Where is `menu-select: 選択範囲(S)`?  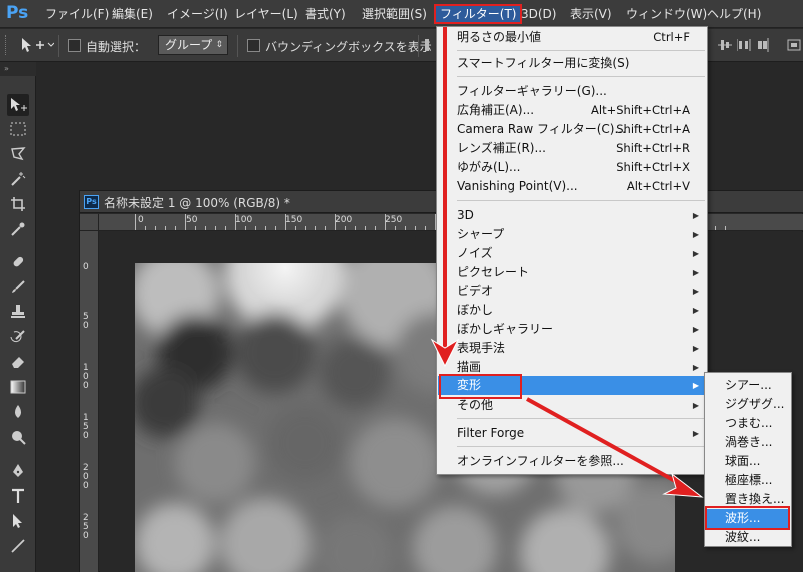 menu-select: 選択範囲(S) is located at coordinates (394, 14).